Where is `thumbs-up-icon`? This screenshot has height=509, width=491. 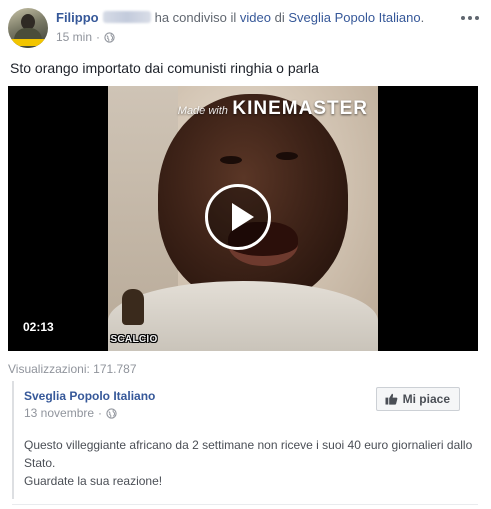
thumbs-up-icon is located at coordinates (391, 399).